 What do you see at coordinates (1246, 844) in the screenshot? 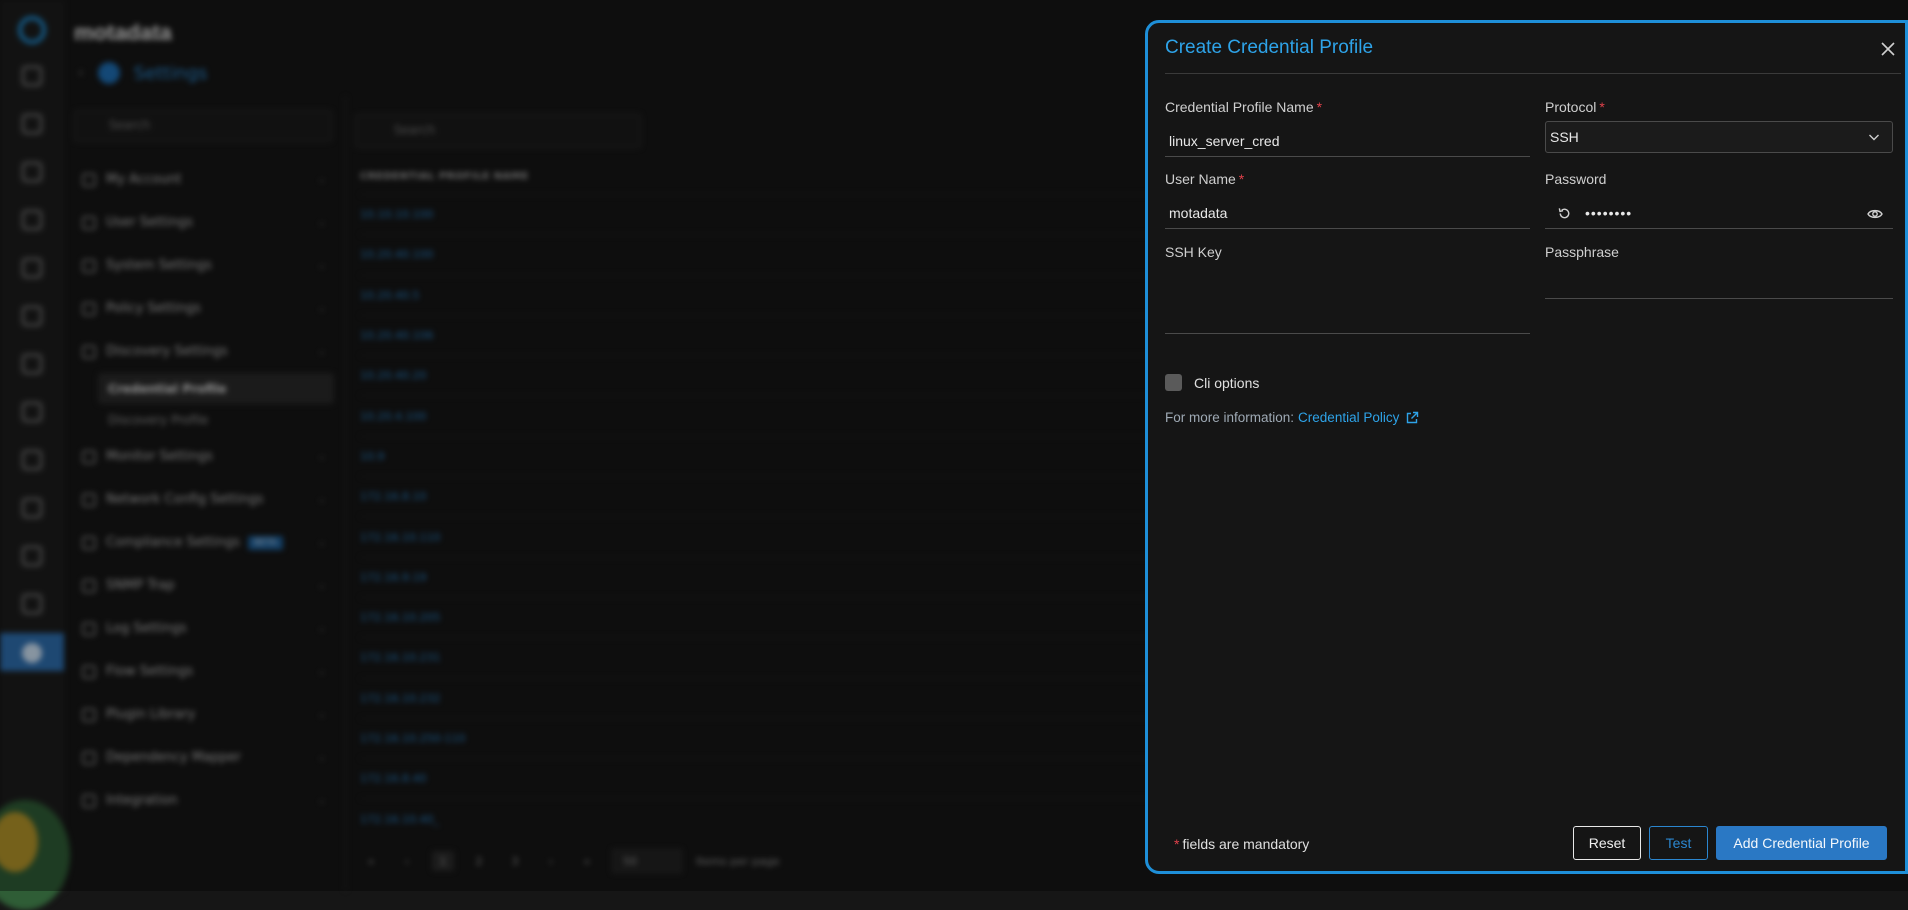
I see `mandatory-note-text: fields are mandatory` at bounding box center [1246, 844].